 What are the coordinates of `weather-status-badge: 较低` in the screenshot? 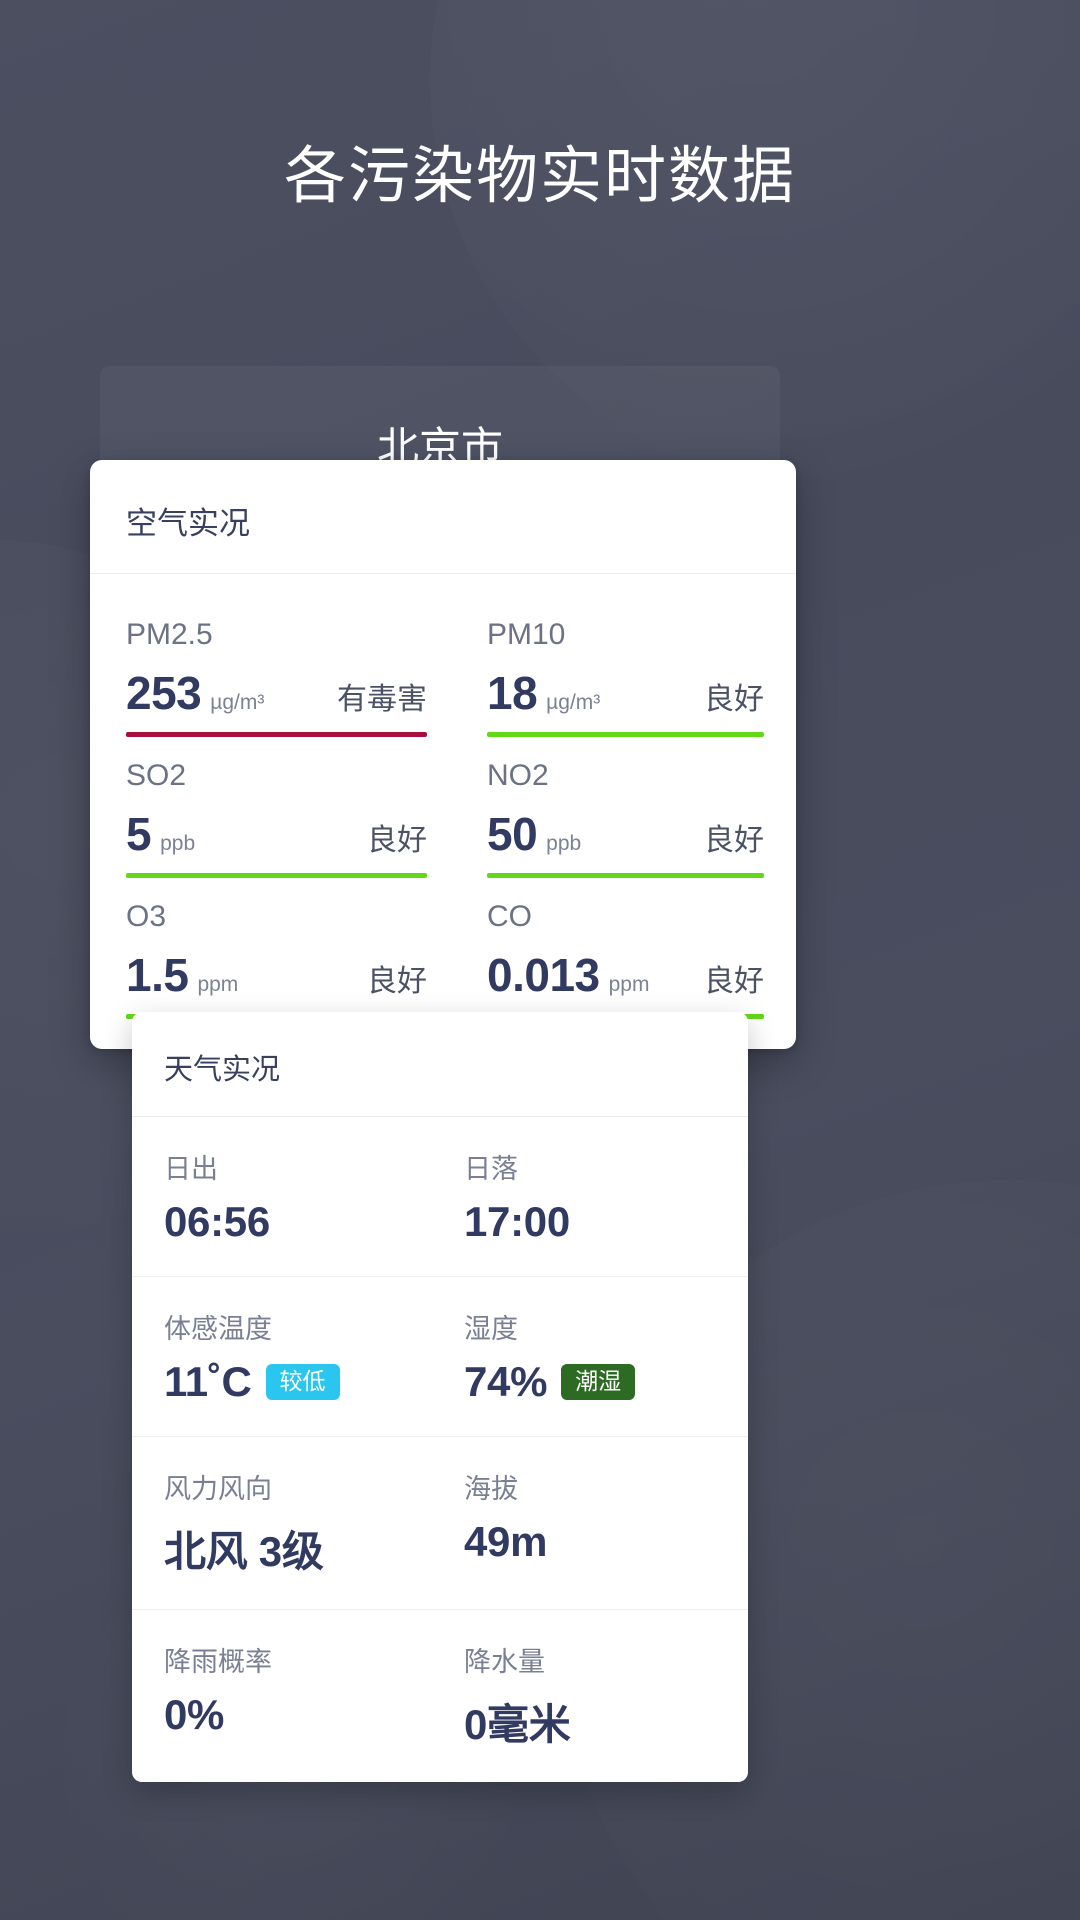 It's located at (302, 1382).